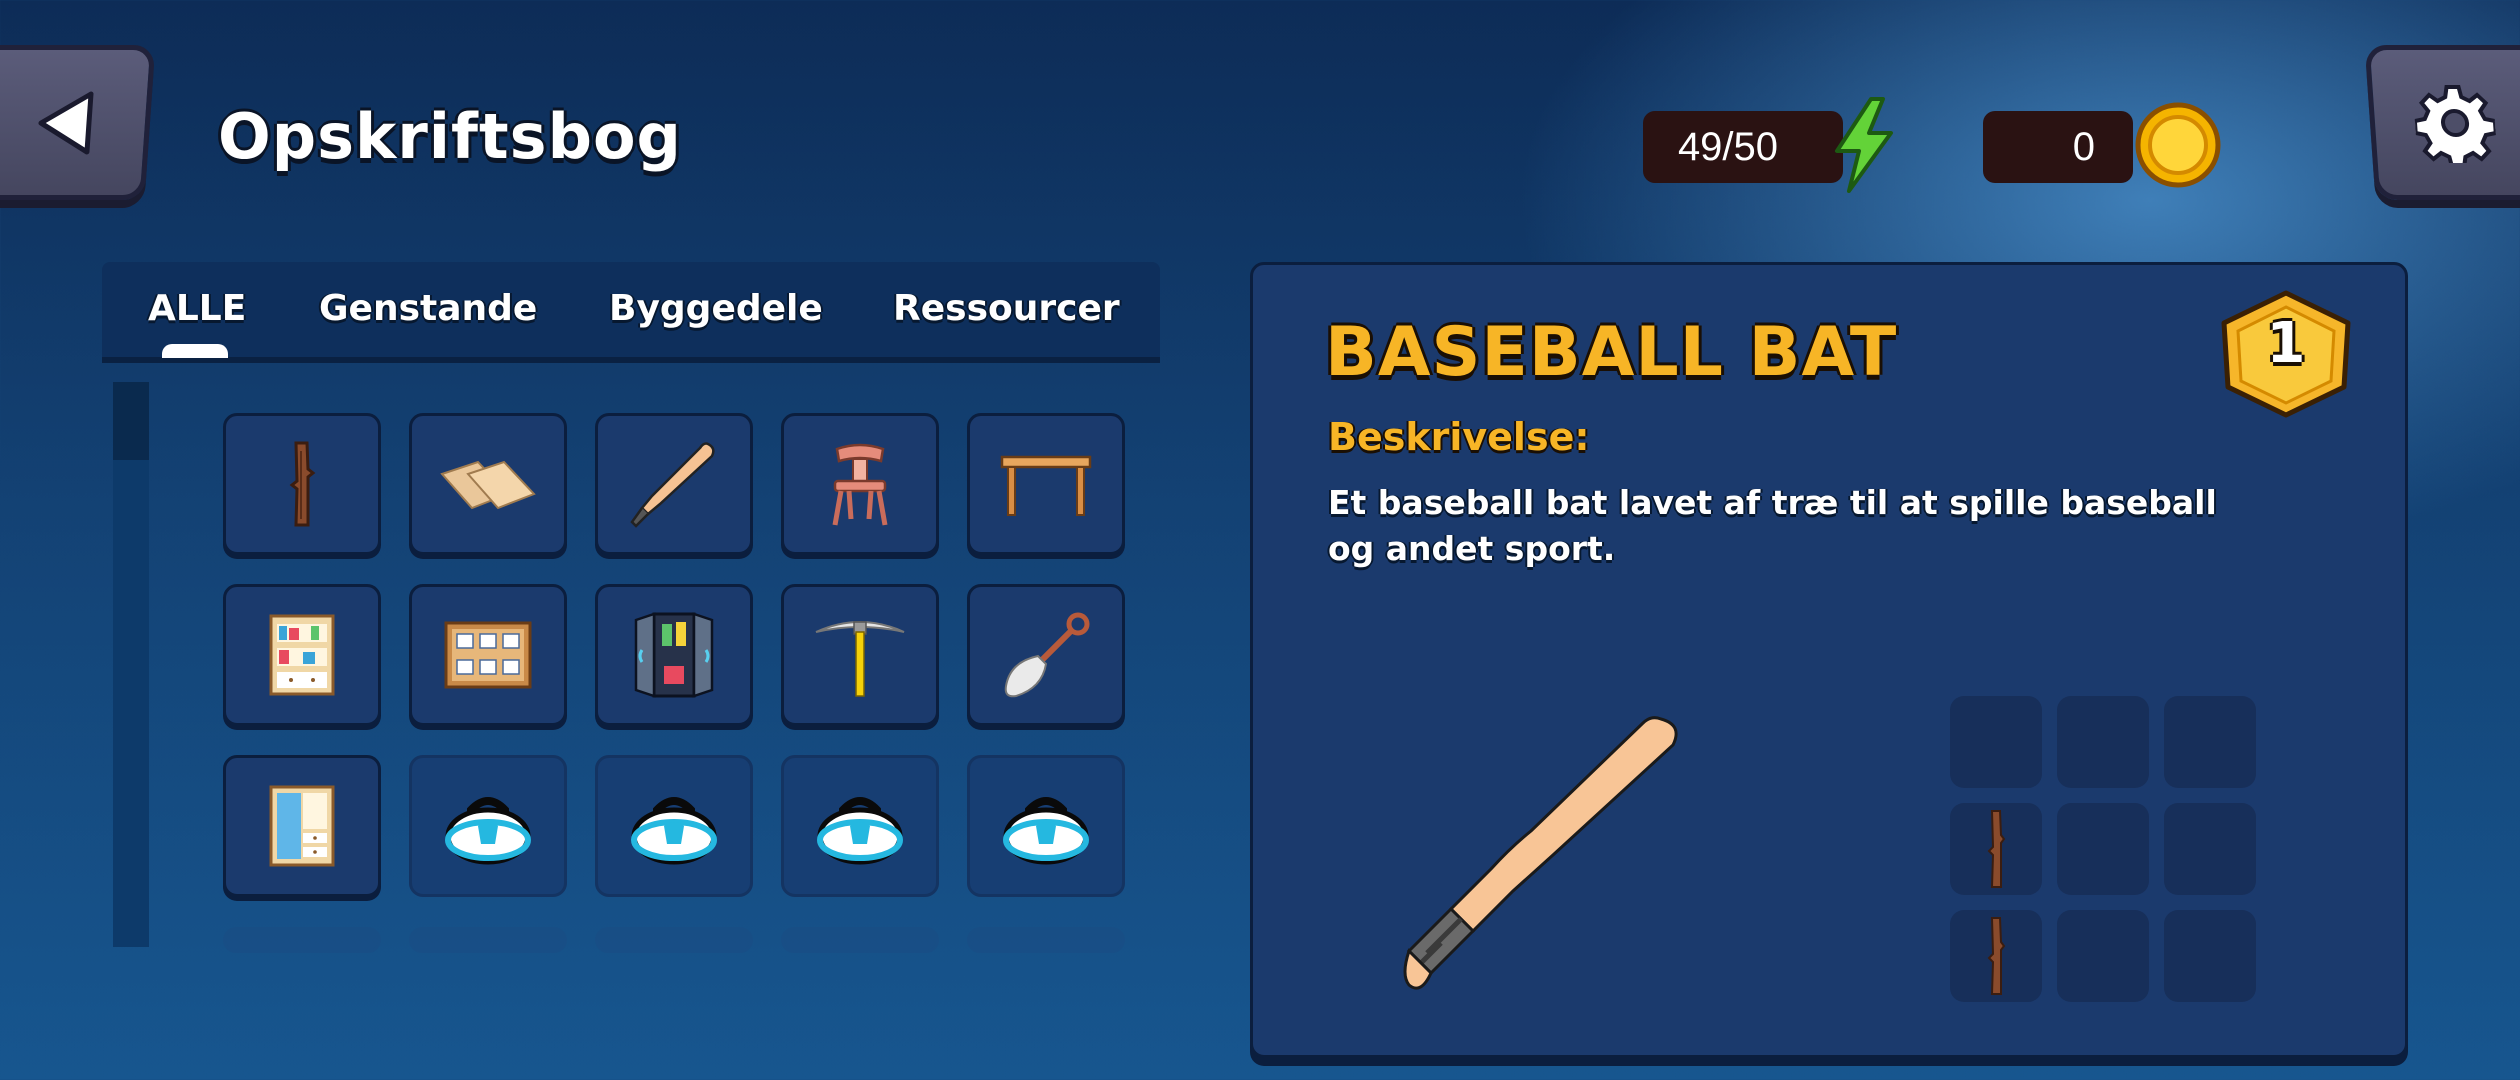 The width and height of the screenshot is (2520, 1080). What do you see at coordinates (1459, 437) in the screenshot?
I see `description-label: Beskrivelse:` at bounding box center [1459, 437].